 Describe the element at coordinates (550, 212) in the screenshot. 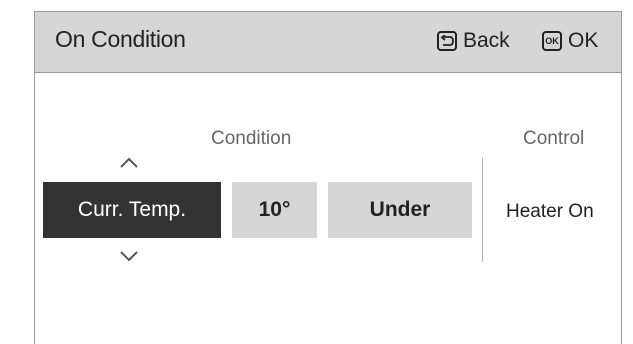

I see `control-value: Heater On` at that location.